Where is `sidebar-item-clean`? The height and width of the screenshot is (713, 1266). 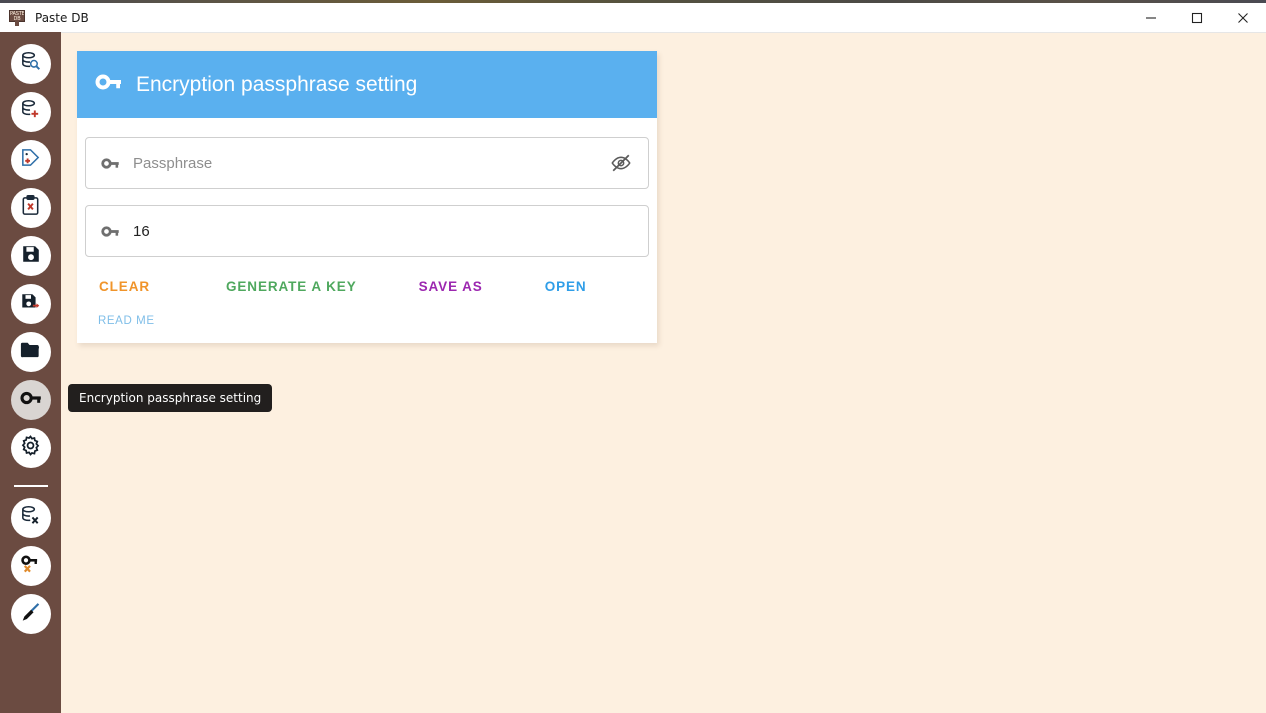 sidebar-item-clean is located at coordinates (30, 614).